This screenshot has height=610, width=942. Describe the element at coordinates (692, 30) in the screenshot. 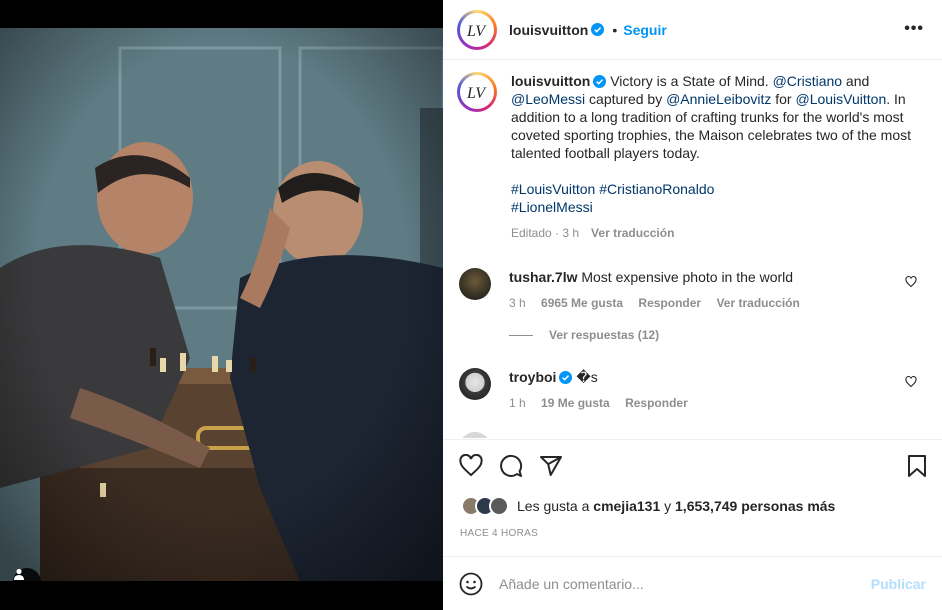

I see `post-header: LV louisvuitton • Seguir •••` at that location.